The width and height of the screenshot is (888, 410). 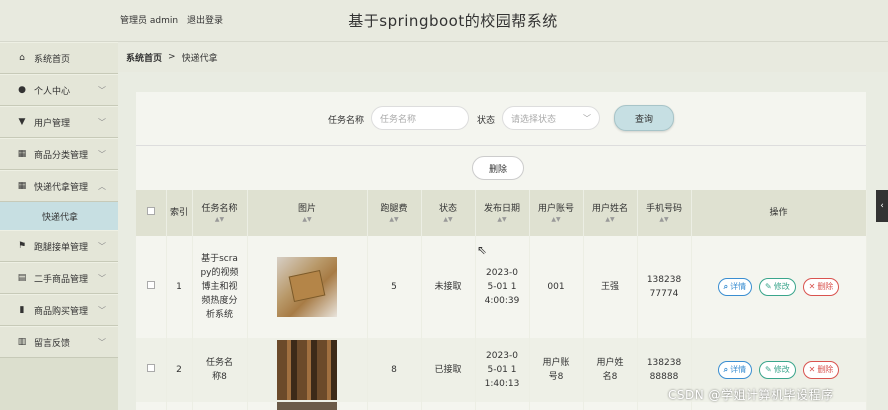 What do you see at coordinates (664, 213) in the screenshot?
I see `col-phone: 手机号码 ▲▼` at bounding box center [664, 213].